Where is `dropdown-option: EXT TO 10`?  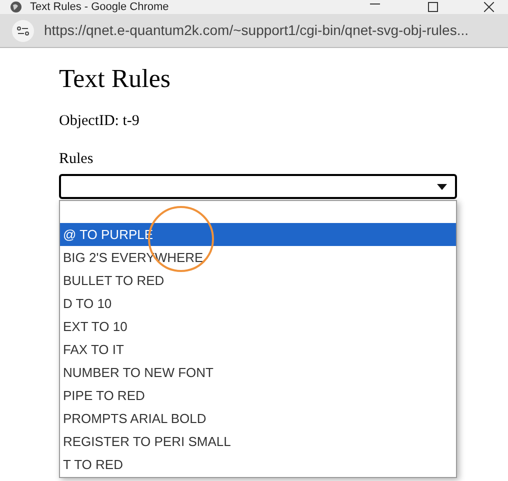
dropdown-option: EXT TO 10 is located at coordinates (258, 326).